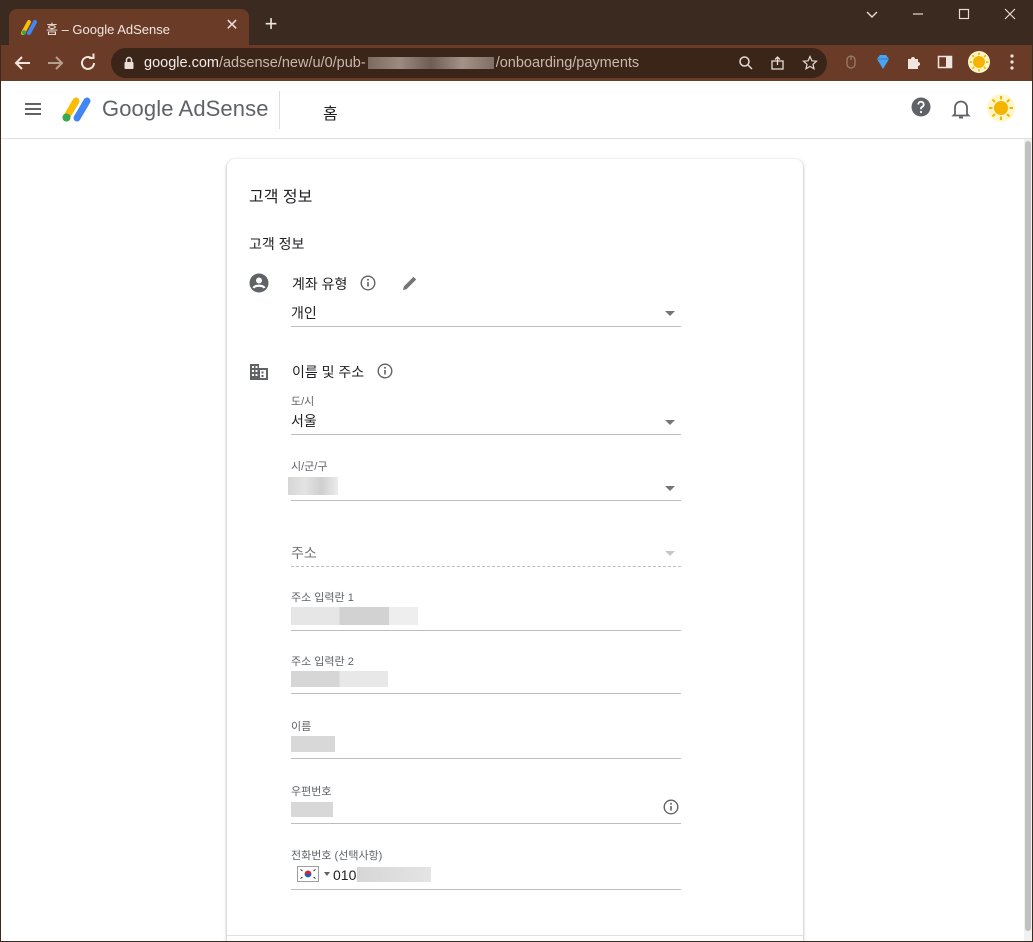 The height and width of the screenshot is (942, 1033). Describe the element at coordinates (872, 17) in the screenshot. I see `tab-search-icon` at that location.